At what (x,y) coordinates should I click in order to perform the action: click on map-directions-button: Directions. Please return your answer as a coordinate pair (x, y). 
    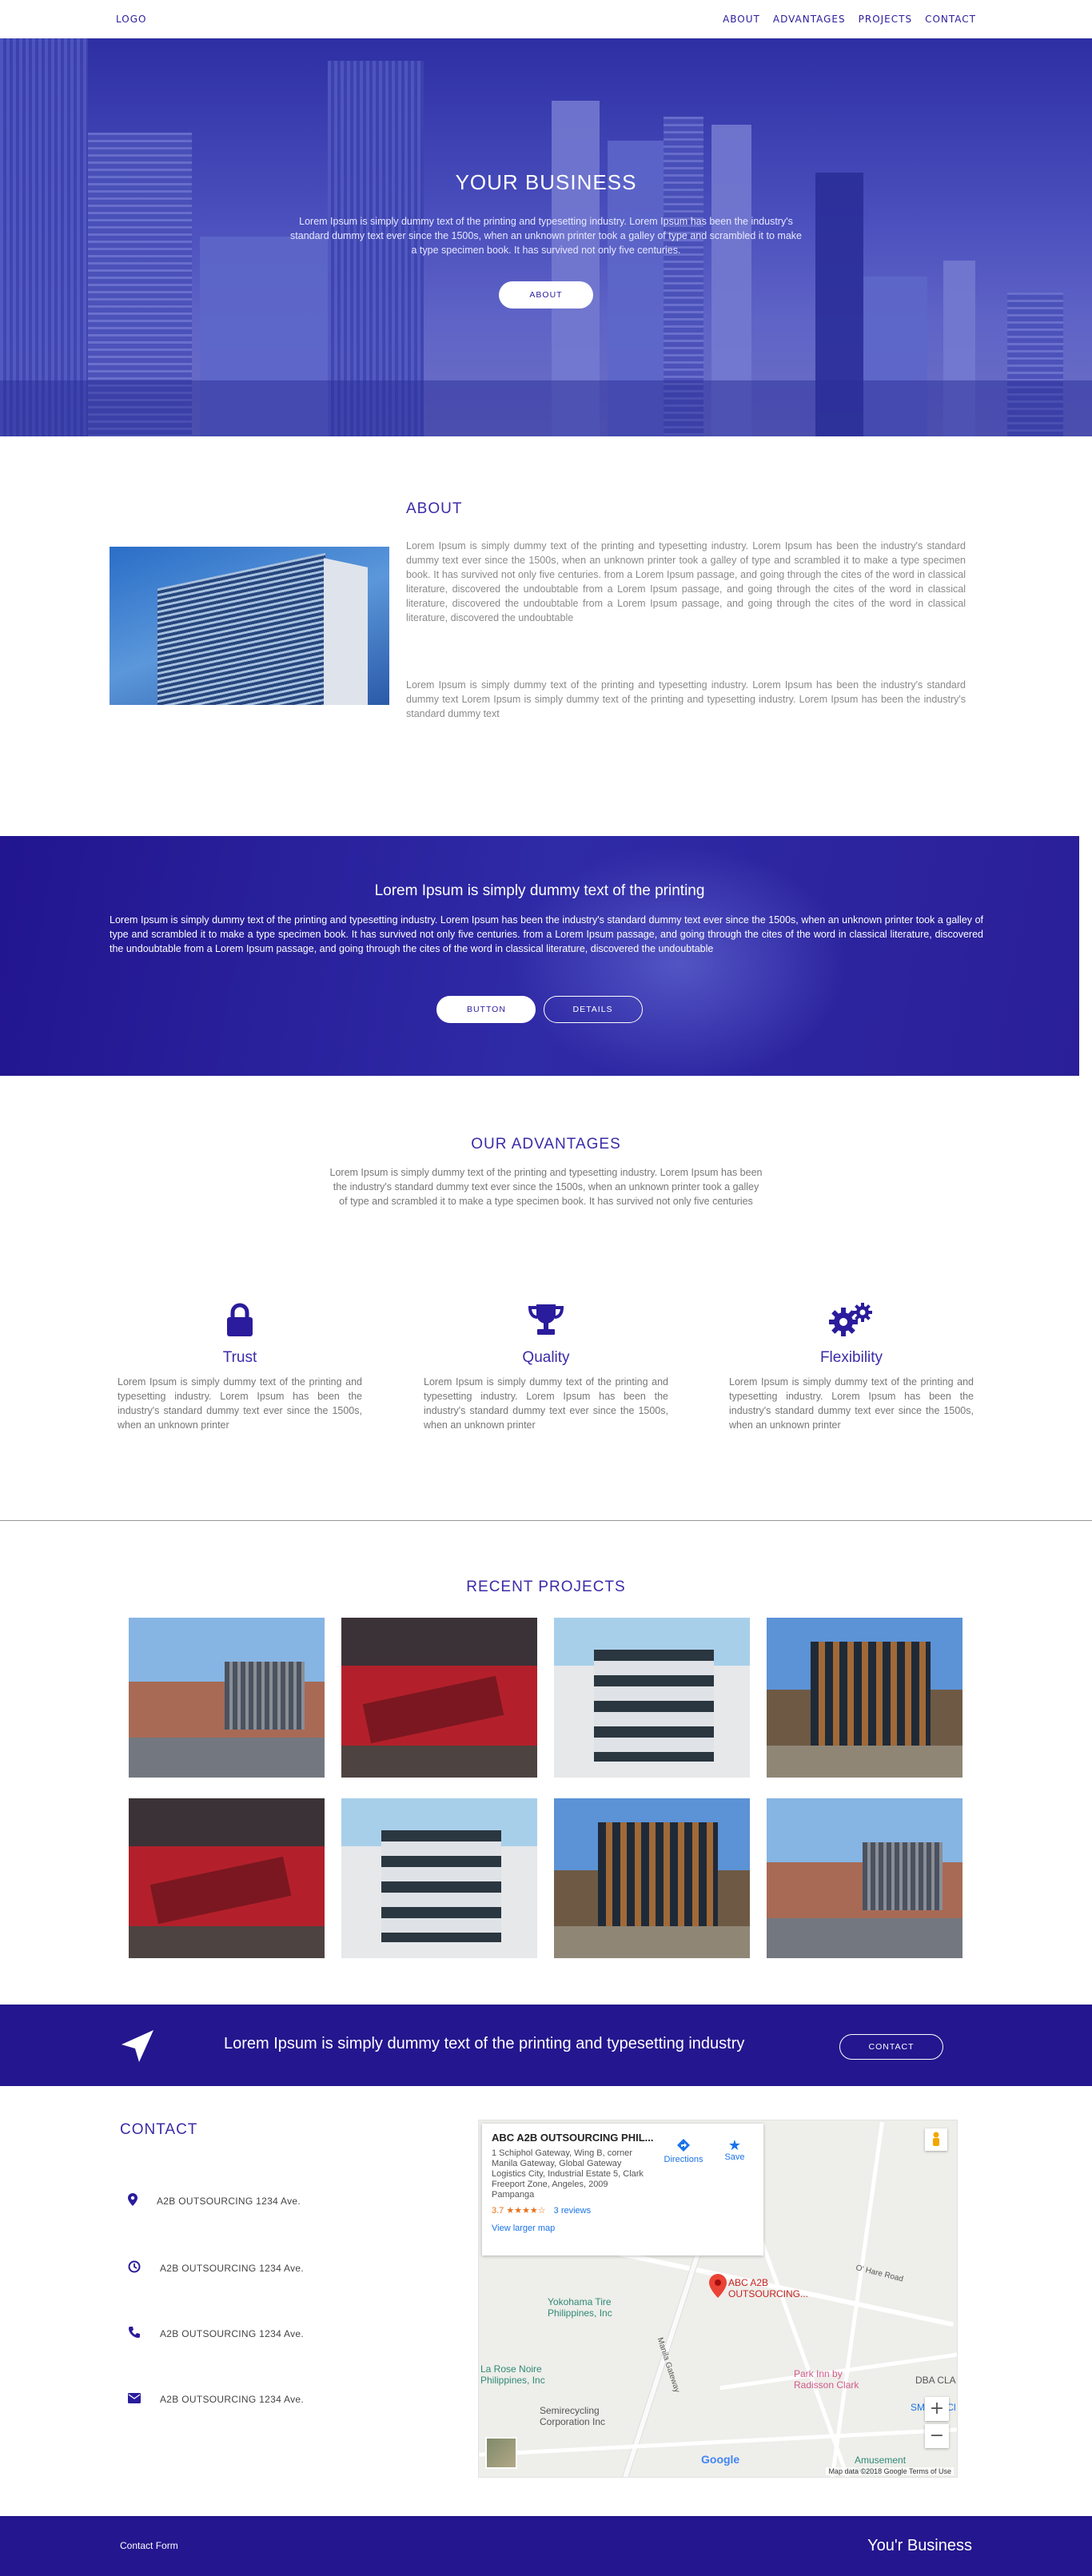
    Looking at the image, I should click on (683, 2151).